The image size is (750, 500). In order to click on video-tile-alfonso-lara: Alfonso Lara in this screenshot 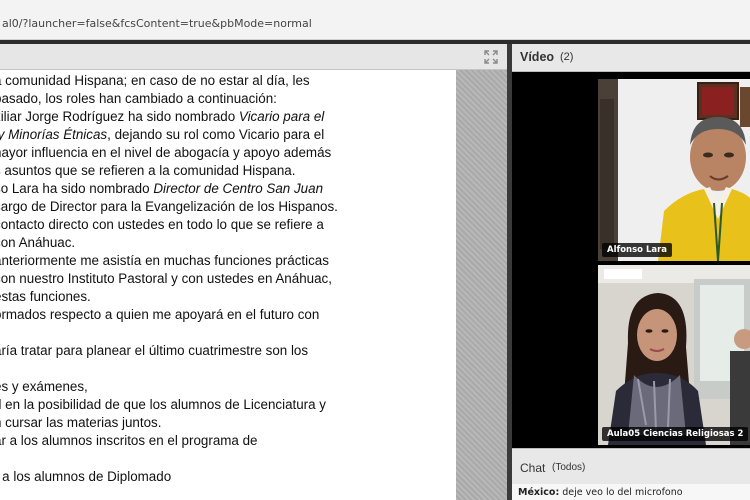, I will do `click(674, 170)`.